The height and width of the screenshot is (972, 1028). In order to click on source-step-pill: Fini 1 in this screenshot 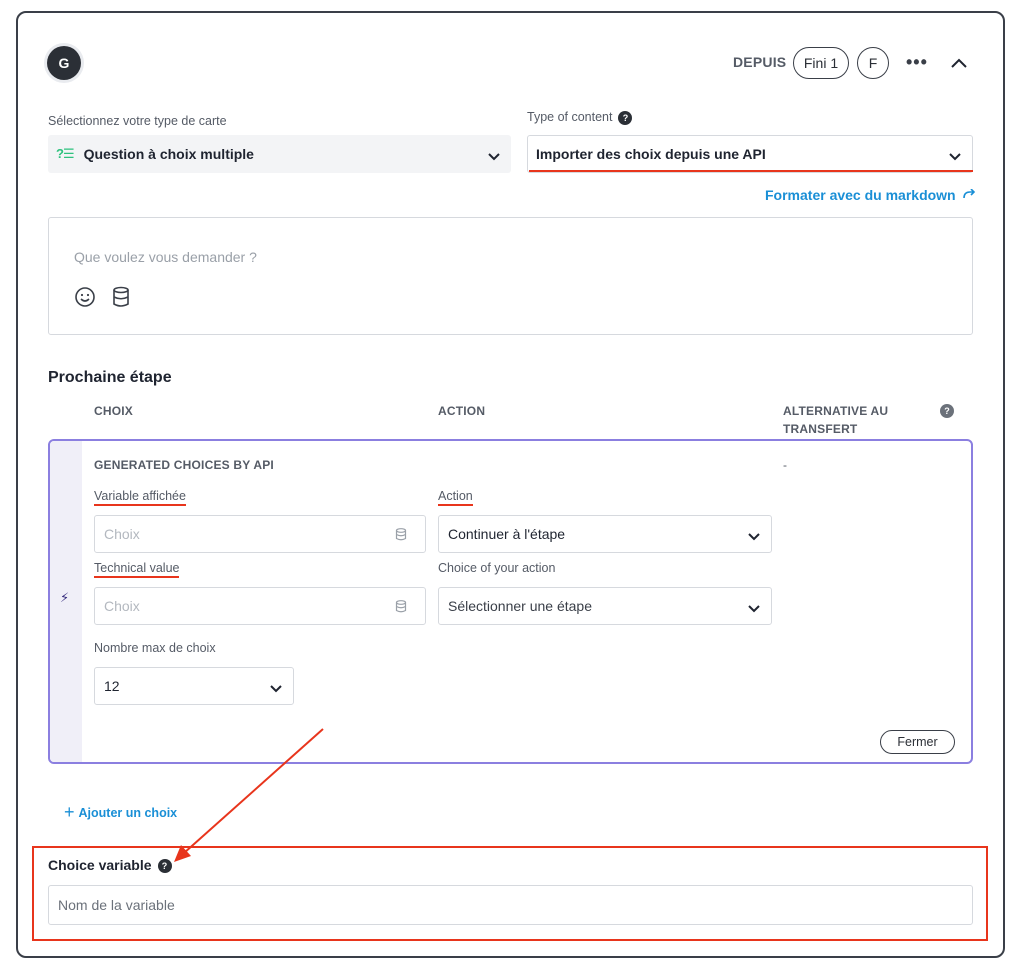, I will do `click(821, 63)`.